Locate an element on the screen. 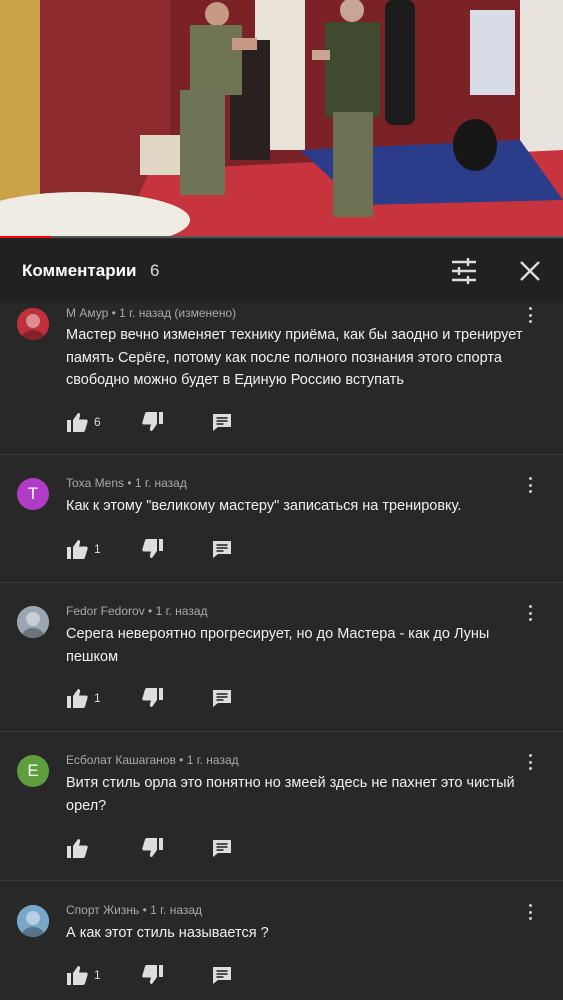 The height and width of the screenshot is (1000, 563). like-count: 6 is located at coordinates (97, 422).